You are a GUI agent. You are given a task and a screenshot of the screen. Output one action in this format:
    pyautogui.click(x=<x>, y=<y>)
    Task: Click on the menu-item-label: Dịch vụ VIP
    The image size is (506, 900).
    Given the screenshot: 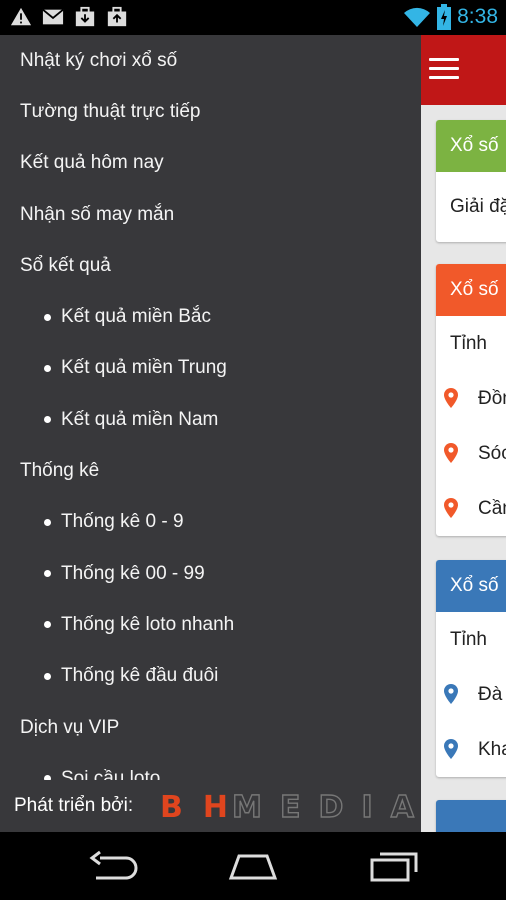 What is the action you would take?
    pyautogui.click(x=70, y=727)
    